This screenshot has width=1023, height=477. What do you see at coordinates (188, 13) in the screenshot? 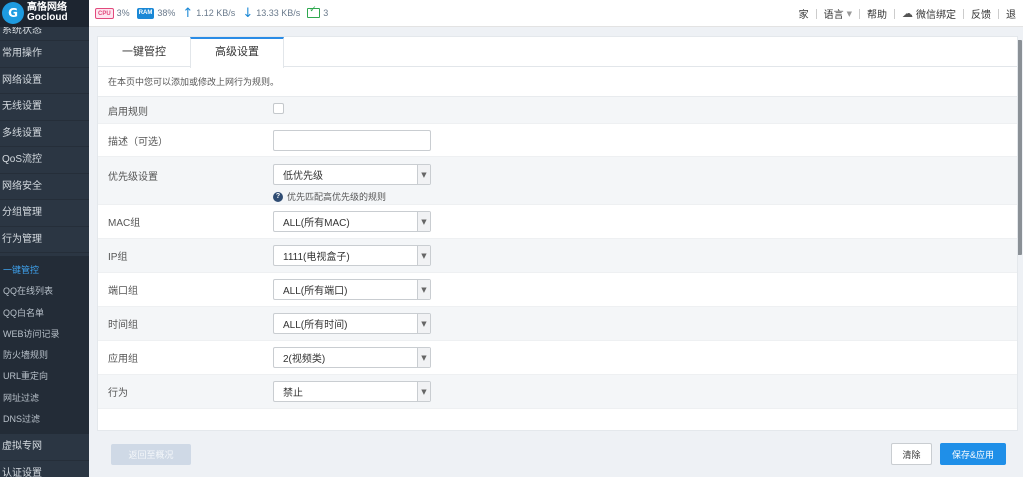
I see `upload-arrow-icon: ↑` at bounding box center [188, 13].